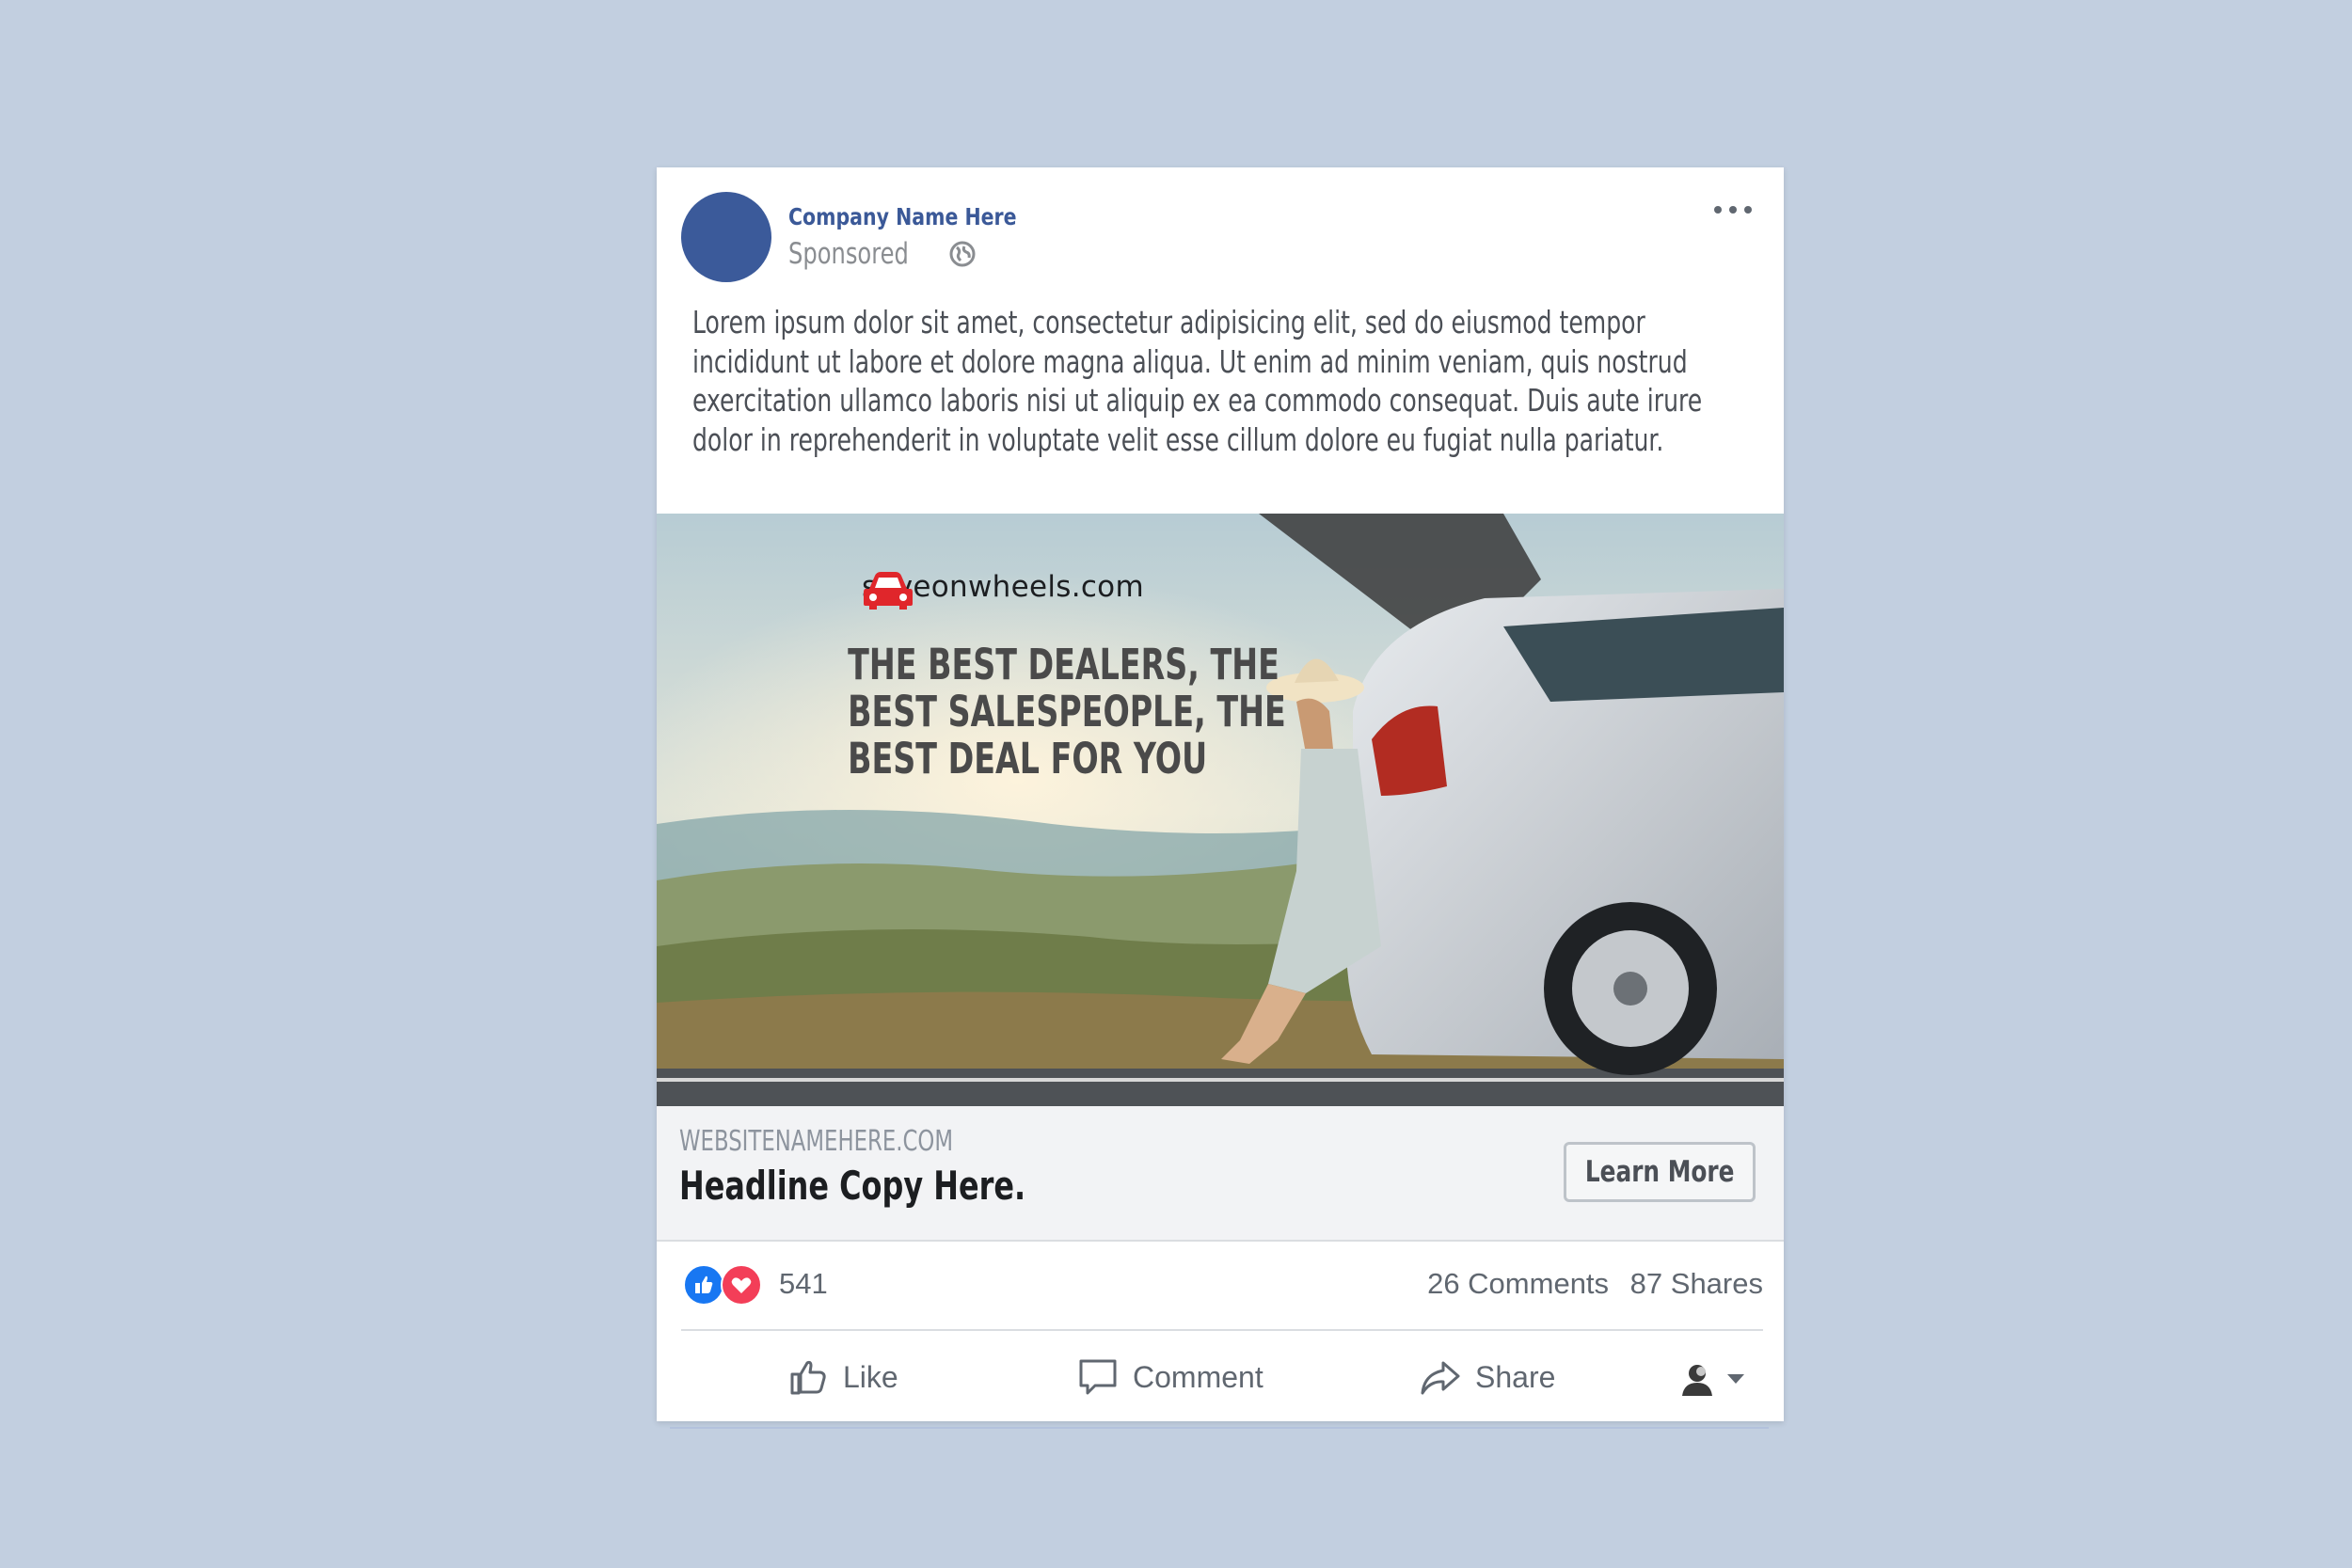  I want to click on reaction-count: 541, so click(803, 1284).